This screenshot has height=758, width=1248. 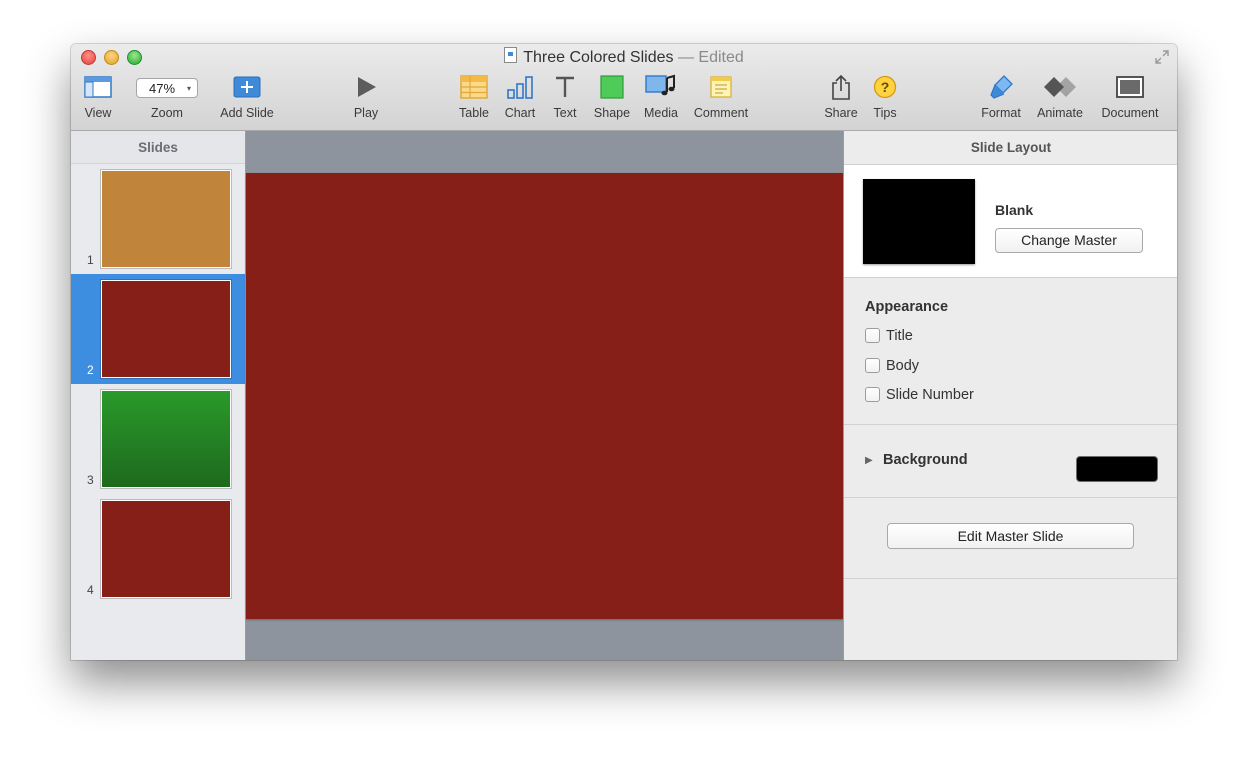 I want to click on add-slide-button: Add Slide, so click(x=247, y=96).